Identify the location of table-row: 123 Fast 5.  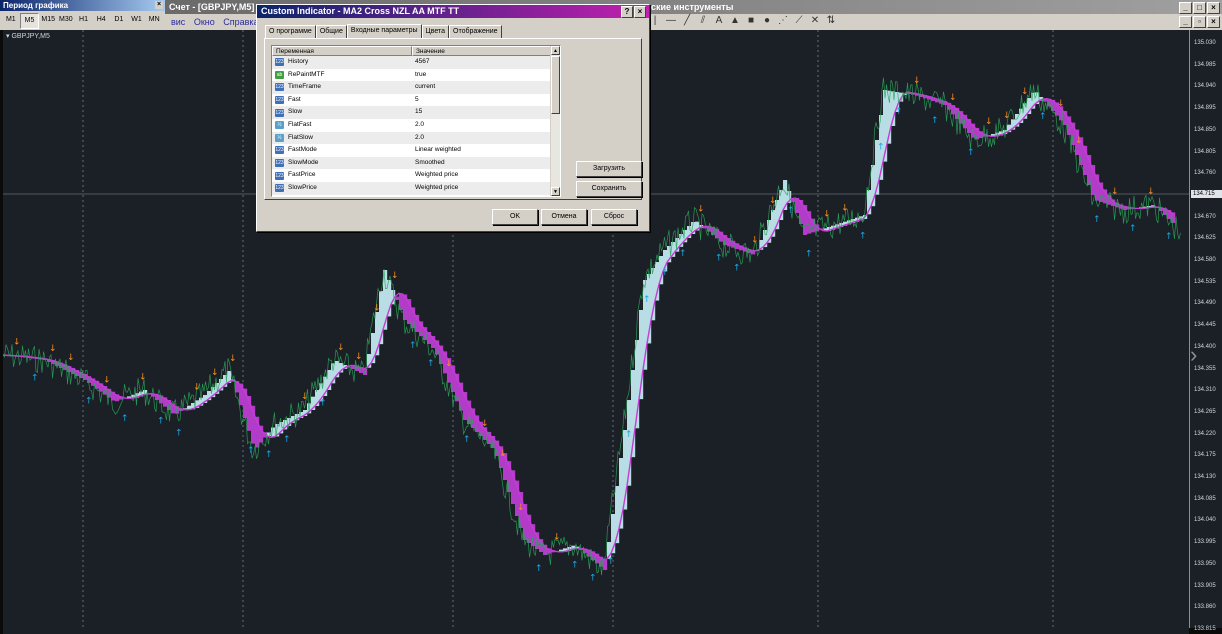
(416, 100).